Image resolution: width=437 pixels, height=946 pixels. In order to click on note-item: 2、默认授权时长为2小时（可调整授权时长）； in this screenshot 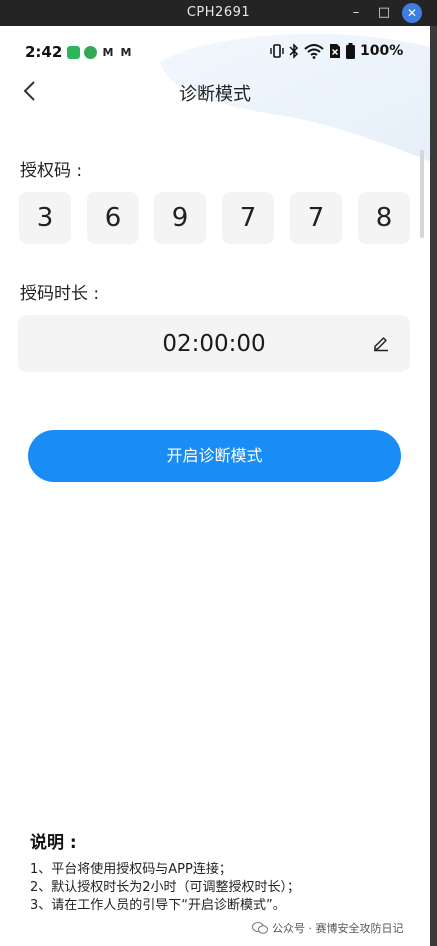, I will do `click(165, 887)`.